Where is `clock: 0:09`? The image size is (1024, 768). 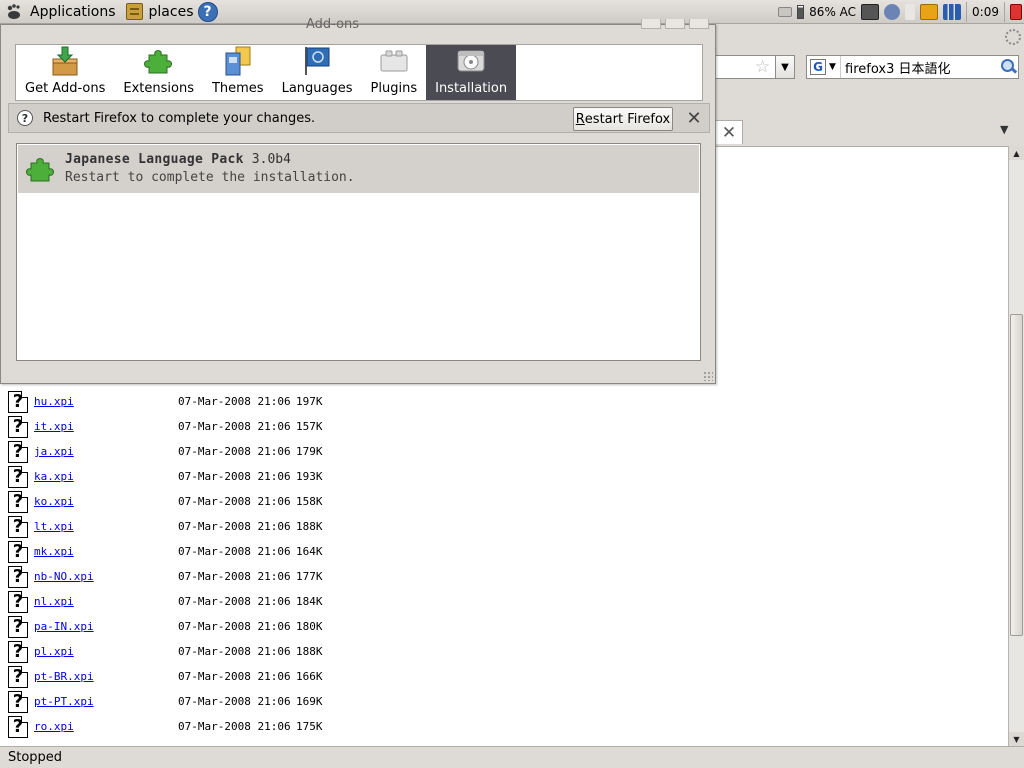
clock: 0:09 is located at coordinates (985, 12).